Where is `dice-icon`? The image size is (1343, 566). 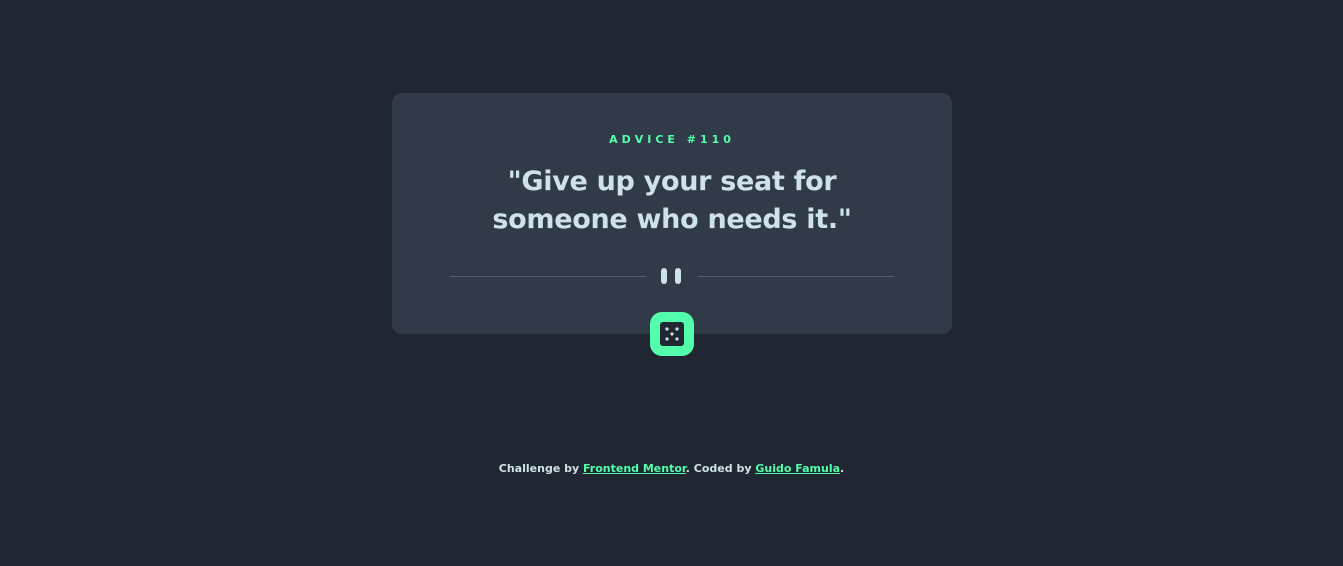 dice-icon is located at coordinates (672, 334).